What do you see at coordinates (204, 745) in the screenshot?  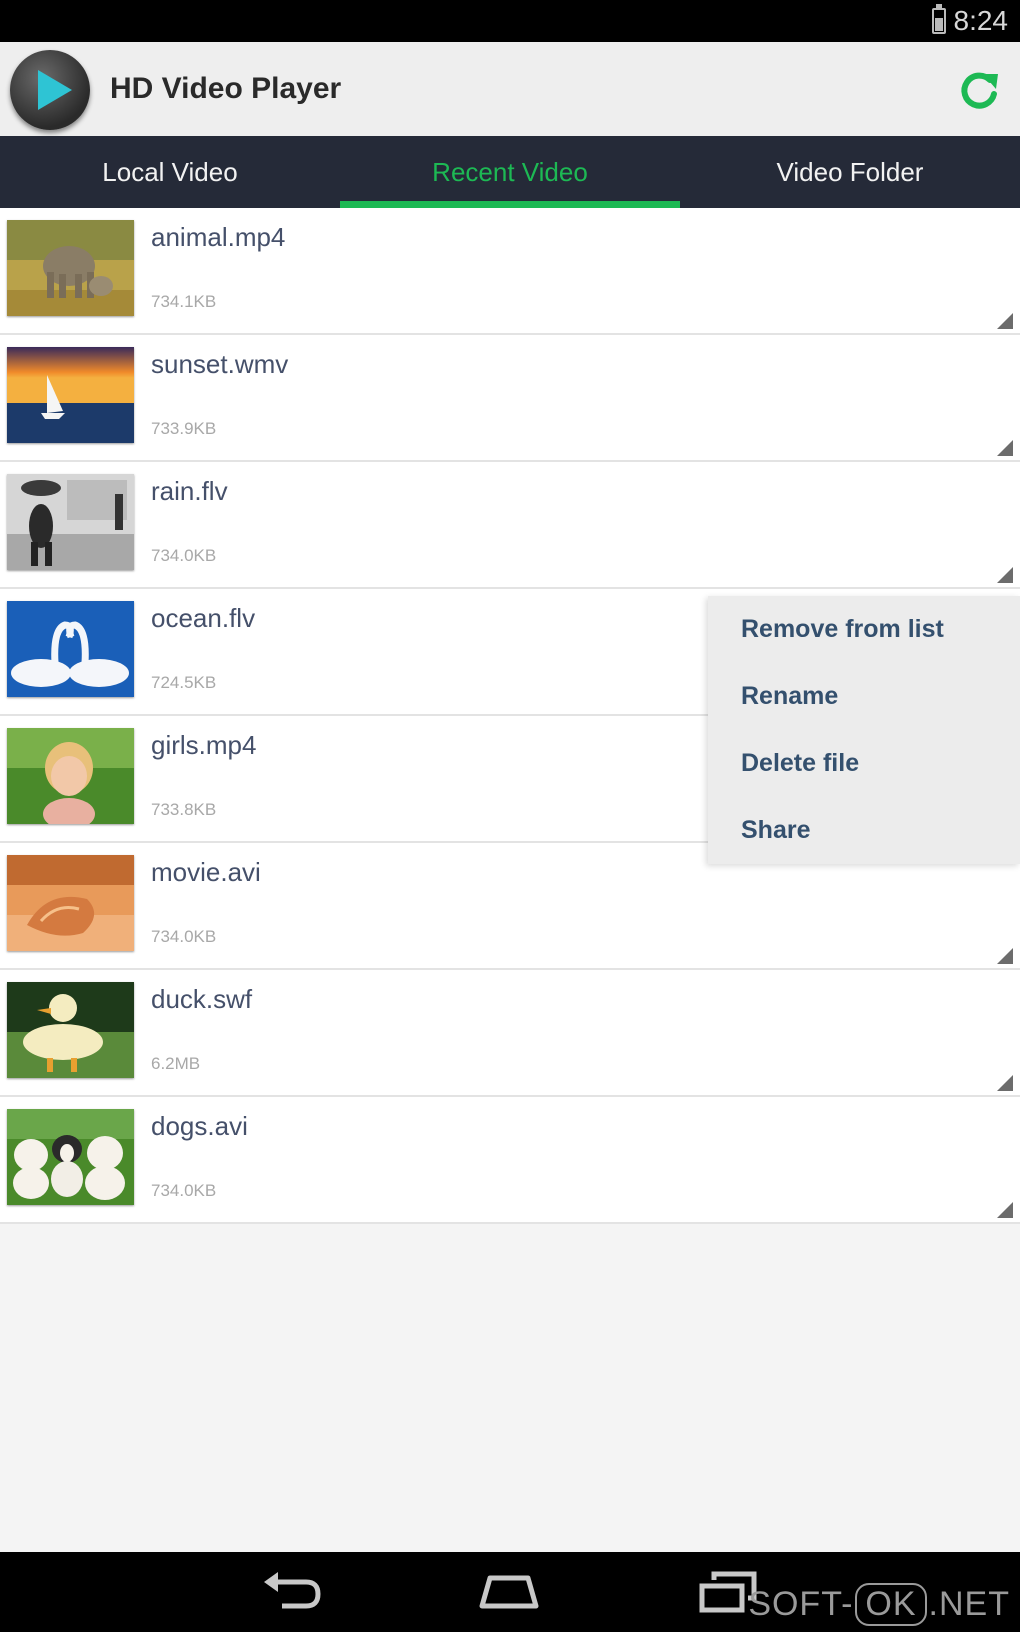 I see `video-name: girls.mp4` at bounding box center [204, 745].